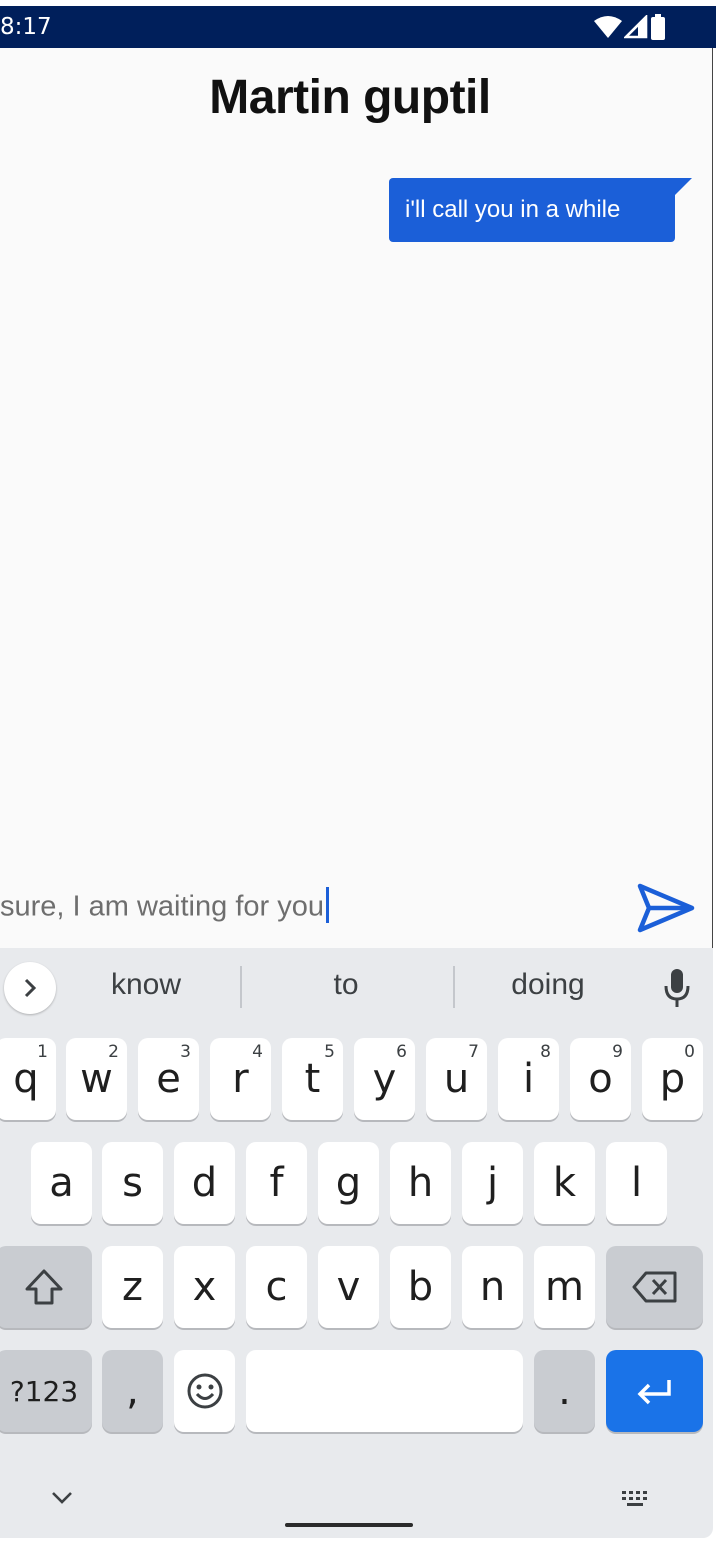 Image resolution: width=716 pixels, height=1542 pixels. What do you see at coordinates (564, 1287) in the screenshot?
I see `key-m: m` at bounding box center [564, 1287].